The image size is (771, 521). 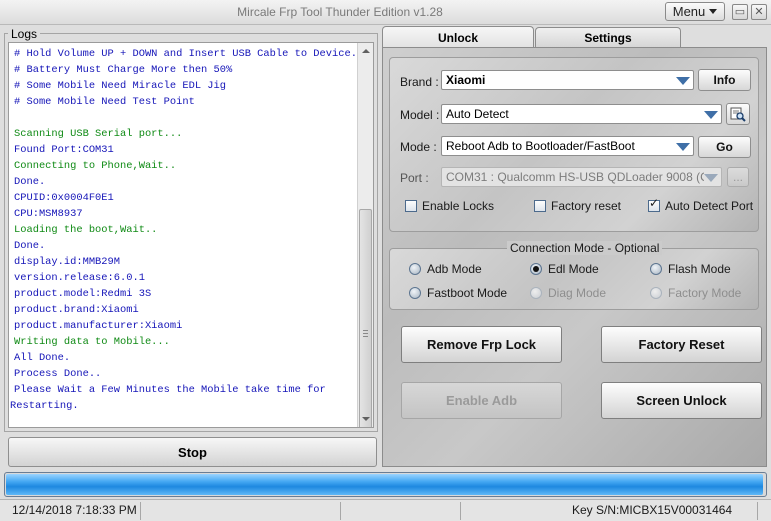 What do you see at coordinates (724, 80) in the screenshot?
I see `info-button: Info` at bounding box center [724, 80].